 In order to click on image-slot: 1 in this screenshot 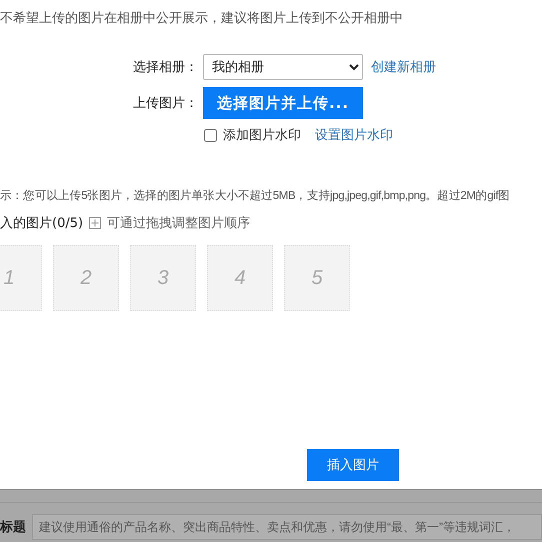, I will do `click(21, 278)`.